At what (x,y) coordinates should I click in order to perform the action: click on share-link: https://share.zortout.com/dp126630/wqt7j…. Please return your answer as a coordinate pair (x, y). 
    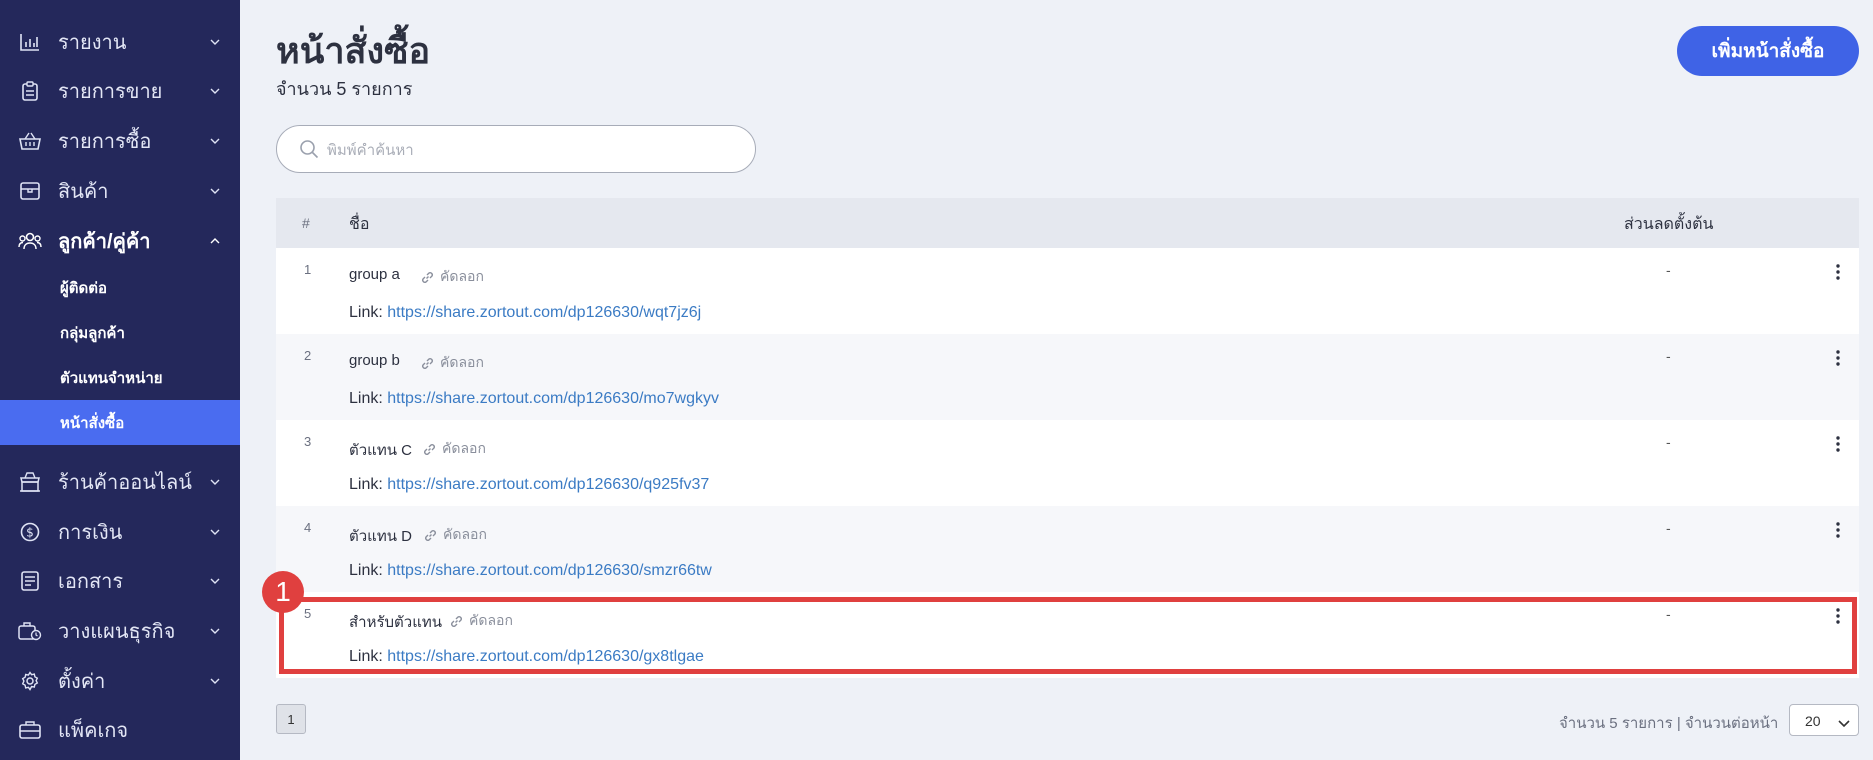
    Looking at the image, I should click on (544, 312).